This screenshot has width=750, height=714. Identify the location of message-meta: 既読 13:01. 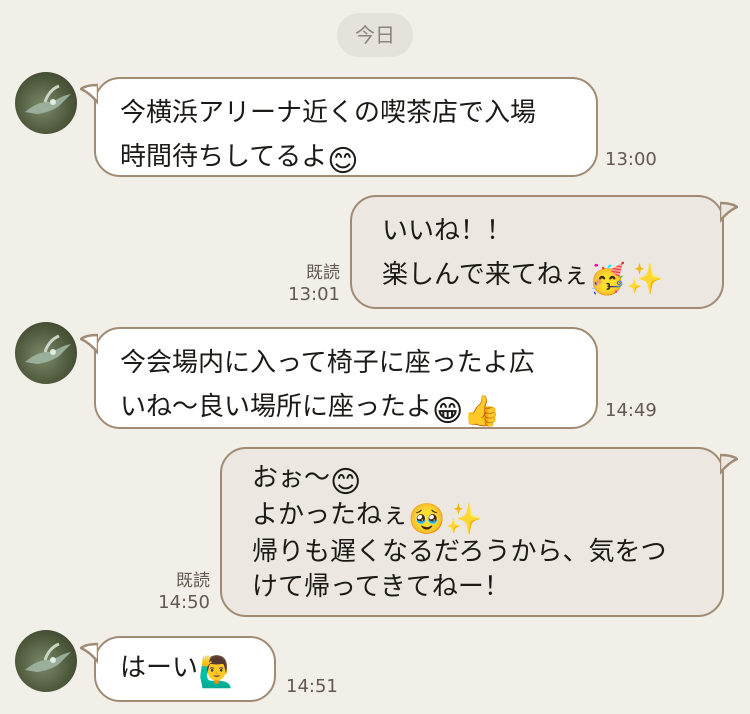
(305, 284).